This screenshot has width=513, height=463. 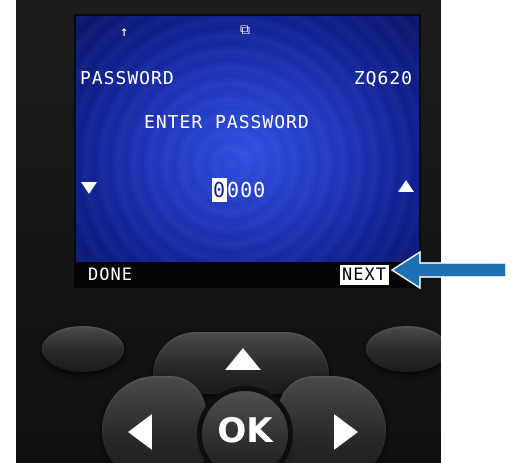 What do you see at coordinates (127, 78) in the screenshot?
I see `screen-title: PASSWORD` at bounding box center [127, 78].